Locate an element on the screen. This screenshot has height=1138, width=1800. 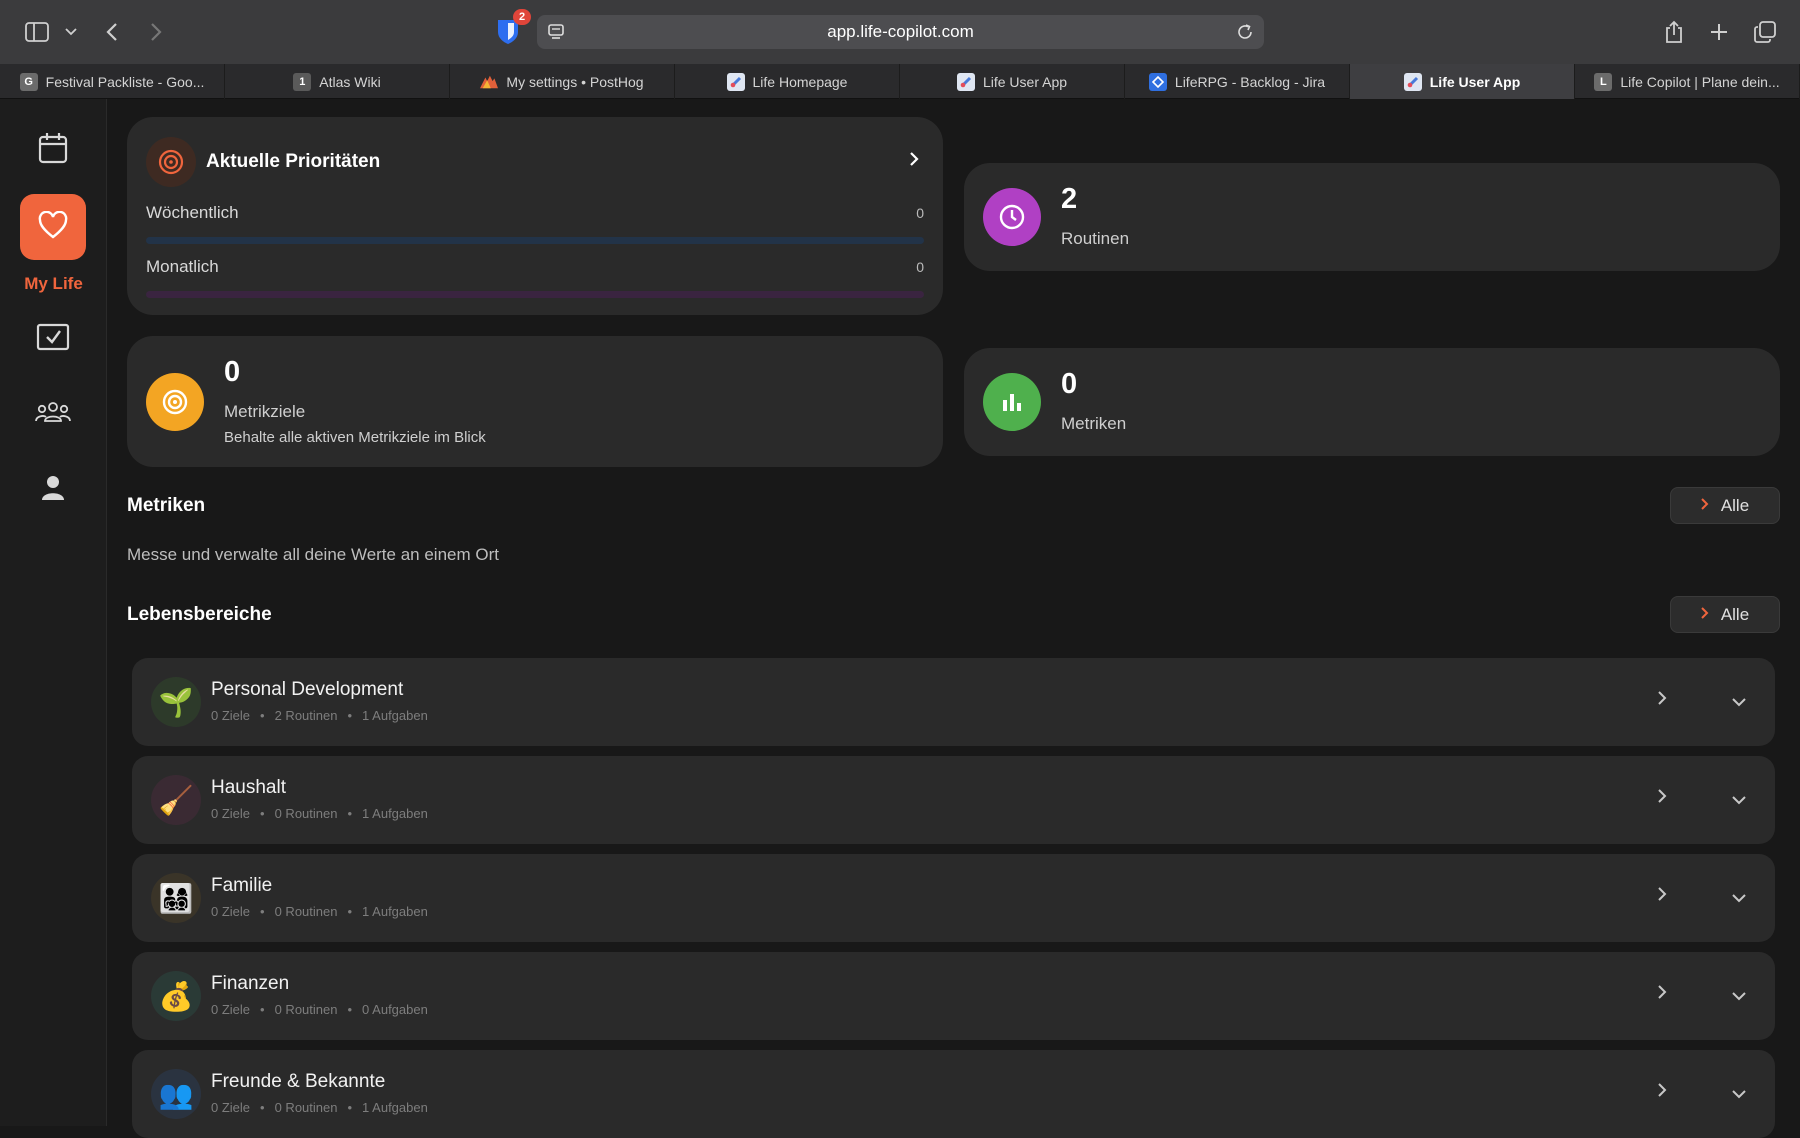
bar-chart-icon is located at coordinates (1012, 402).